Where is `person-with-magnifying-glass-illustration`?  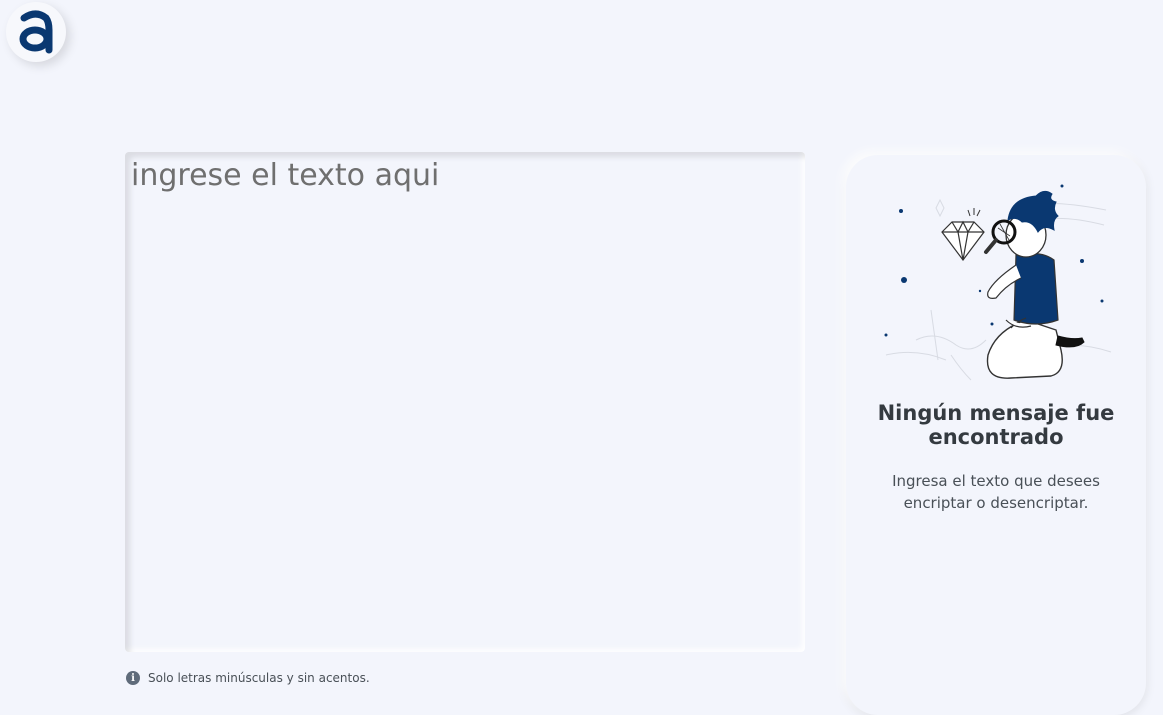 person-with-magnifying-glass-illustration is located at coordinates (998, 282).